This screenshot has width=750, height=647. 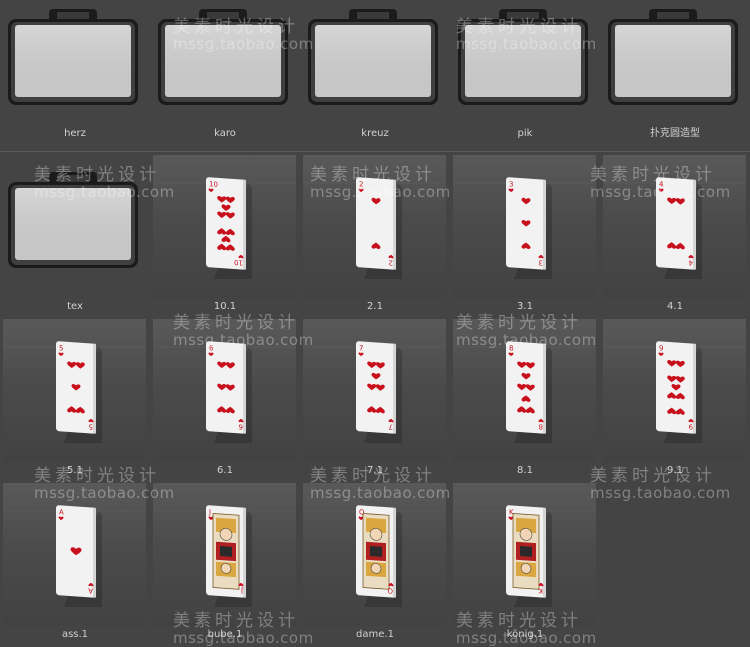 I want to click on item-label: dame.1, so click(x=375, y=634).